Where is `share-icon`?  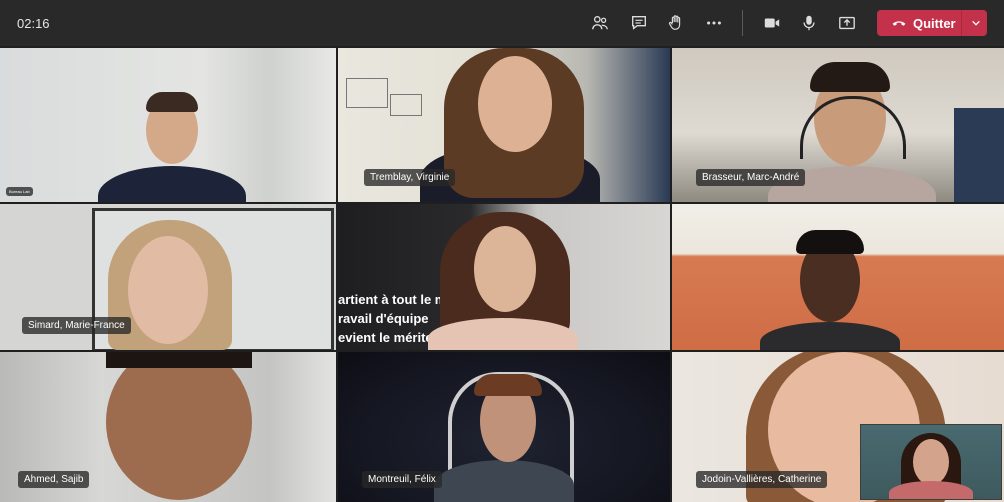 share-icon is located at coordinates (847, 23).